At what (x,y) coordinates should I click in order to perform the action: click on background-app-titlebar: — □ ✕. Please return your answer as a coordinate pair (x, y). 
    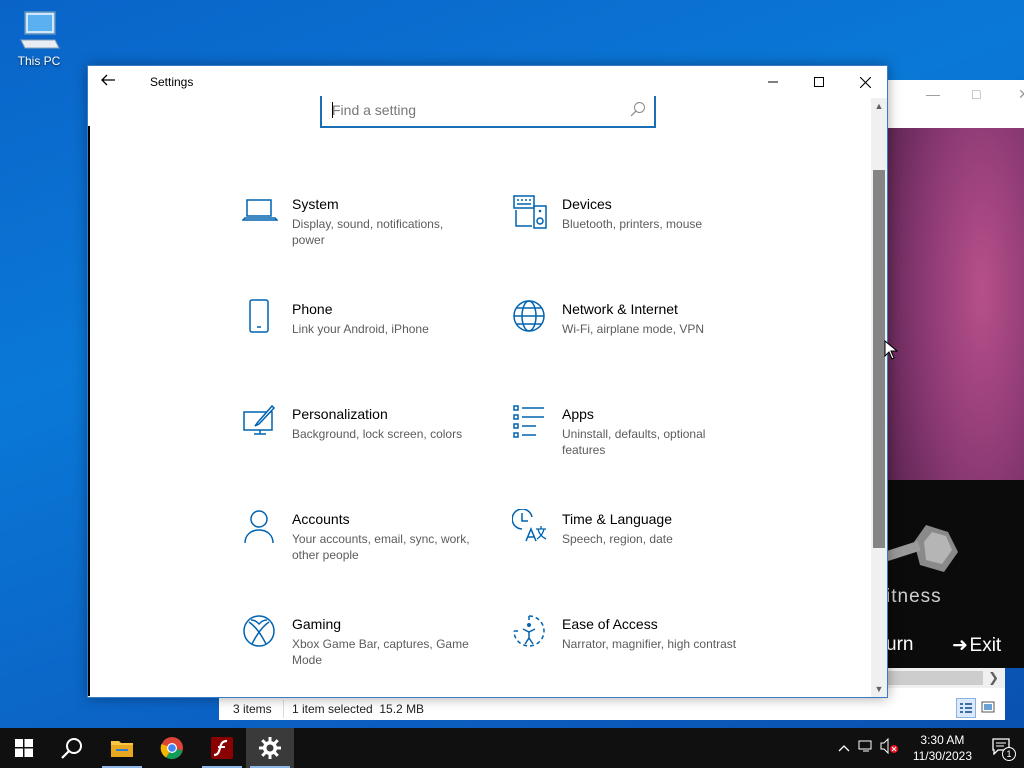
    Looking at the image, I should click on (947, 104).